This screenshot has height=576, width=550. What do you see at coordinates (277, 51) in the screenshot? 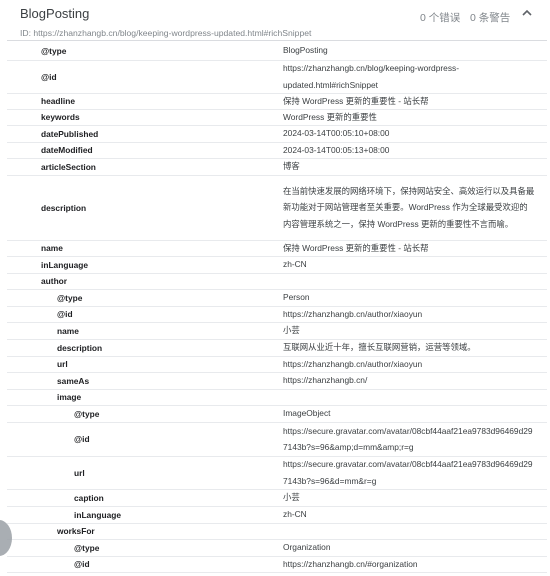
I see `property-row: @type BlogPosting` at bounding box center [277, 51].